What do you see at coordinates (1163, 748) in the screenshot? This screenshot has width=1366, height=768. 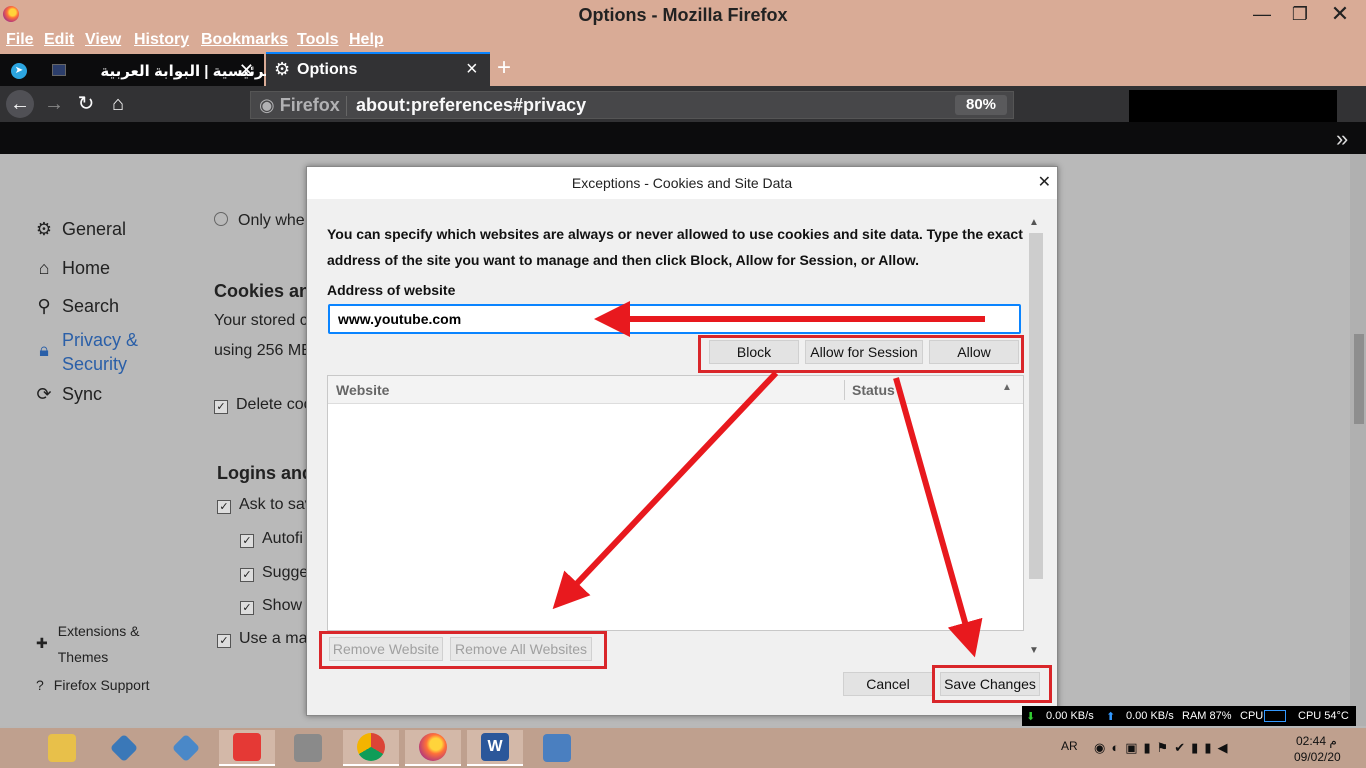 I see `tray-icons: ◉◐▣▮⚑✔▮▮◀` at bounding box center [1163, 748].